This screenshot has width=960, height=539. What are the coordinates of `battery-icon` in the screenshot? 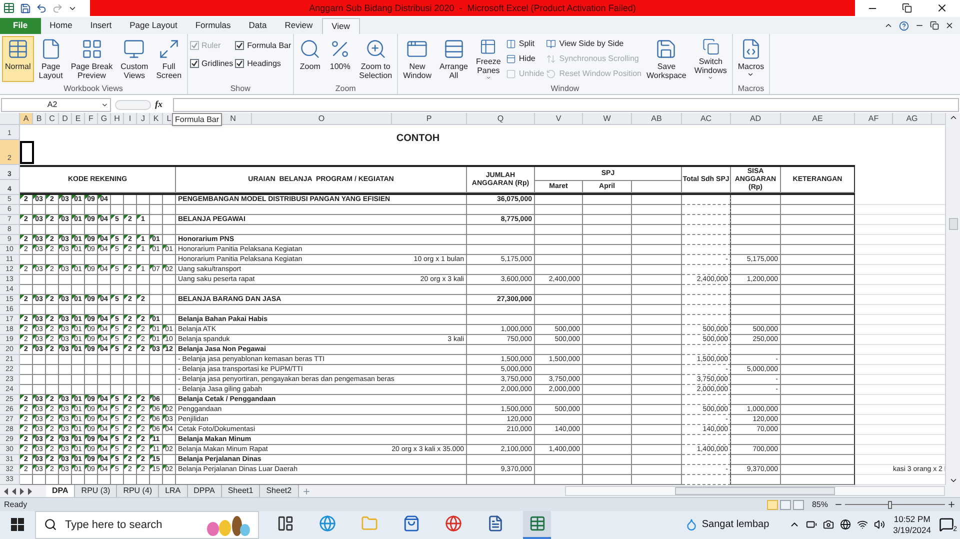 It's located at (812, 524).